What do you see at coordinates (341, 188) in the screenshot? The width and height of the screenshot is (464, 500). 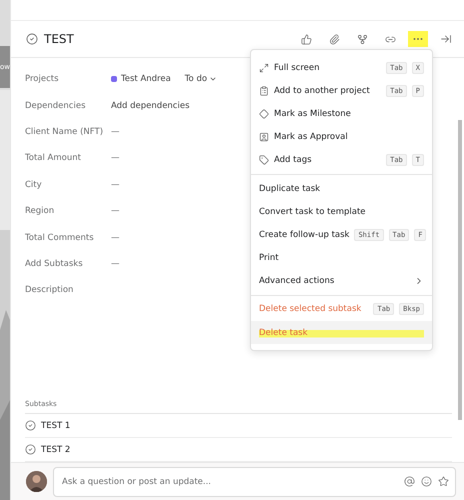 I see `menu-item: Duplicate task` at bounding box center [341, 188].